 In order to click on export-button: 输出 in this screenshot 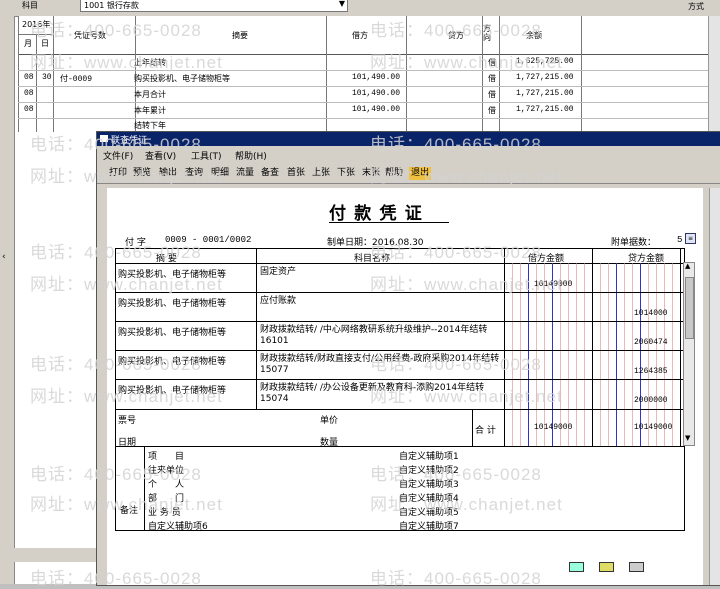, I will do `click(168, 173)`.